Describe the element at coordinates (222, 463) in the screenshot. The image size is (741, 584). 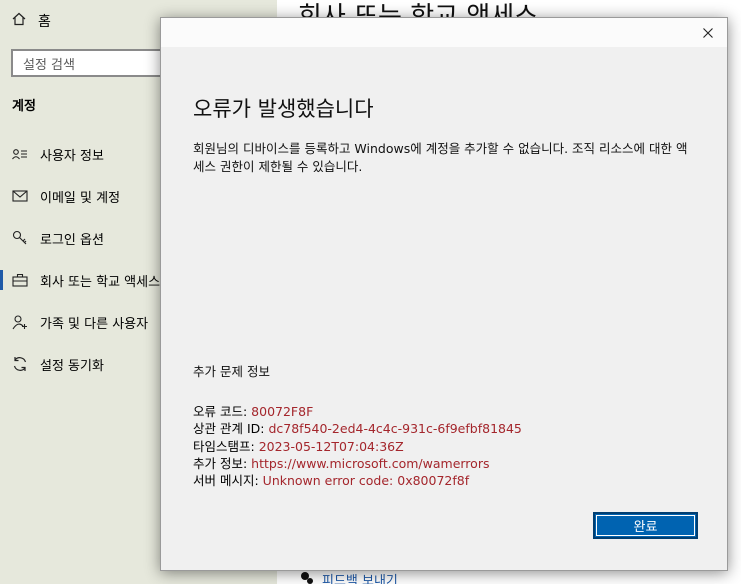
I see `detail-label: 추가 정보:` at that location.